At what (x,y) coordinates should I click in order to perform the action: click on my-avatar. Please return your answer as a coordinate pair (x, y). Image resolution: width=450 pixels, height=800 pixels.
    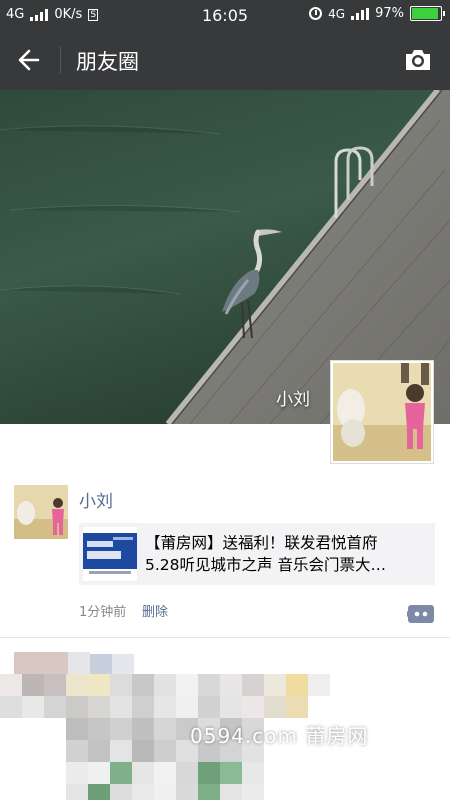
    Looking at the image, I should click on (382, 412).